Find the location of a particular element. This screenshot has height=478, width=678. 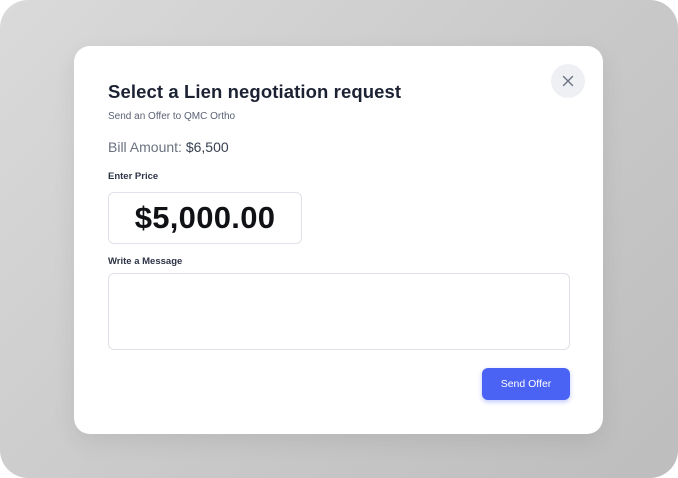

price-input: $5,000.00 is located at coordinates (205, 218).